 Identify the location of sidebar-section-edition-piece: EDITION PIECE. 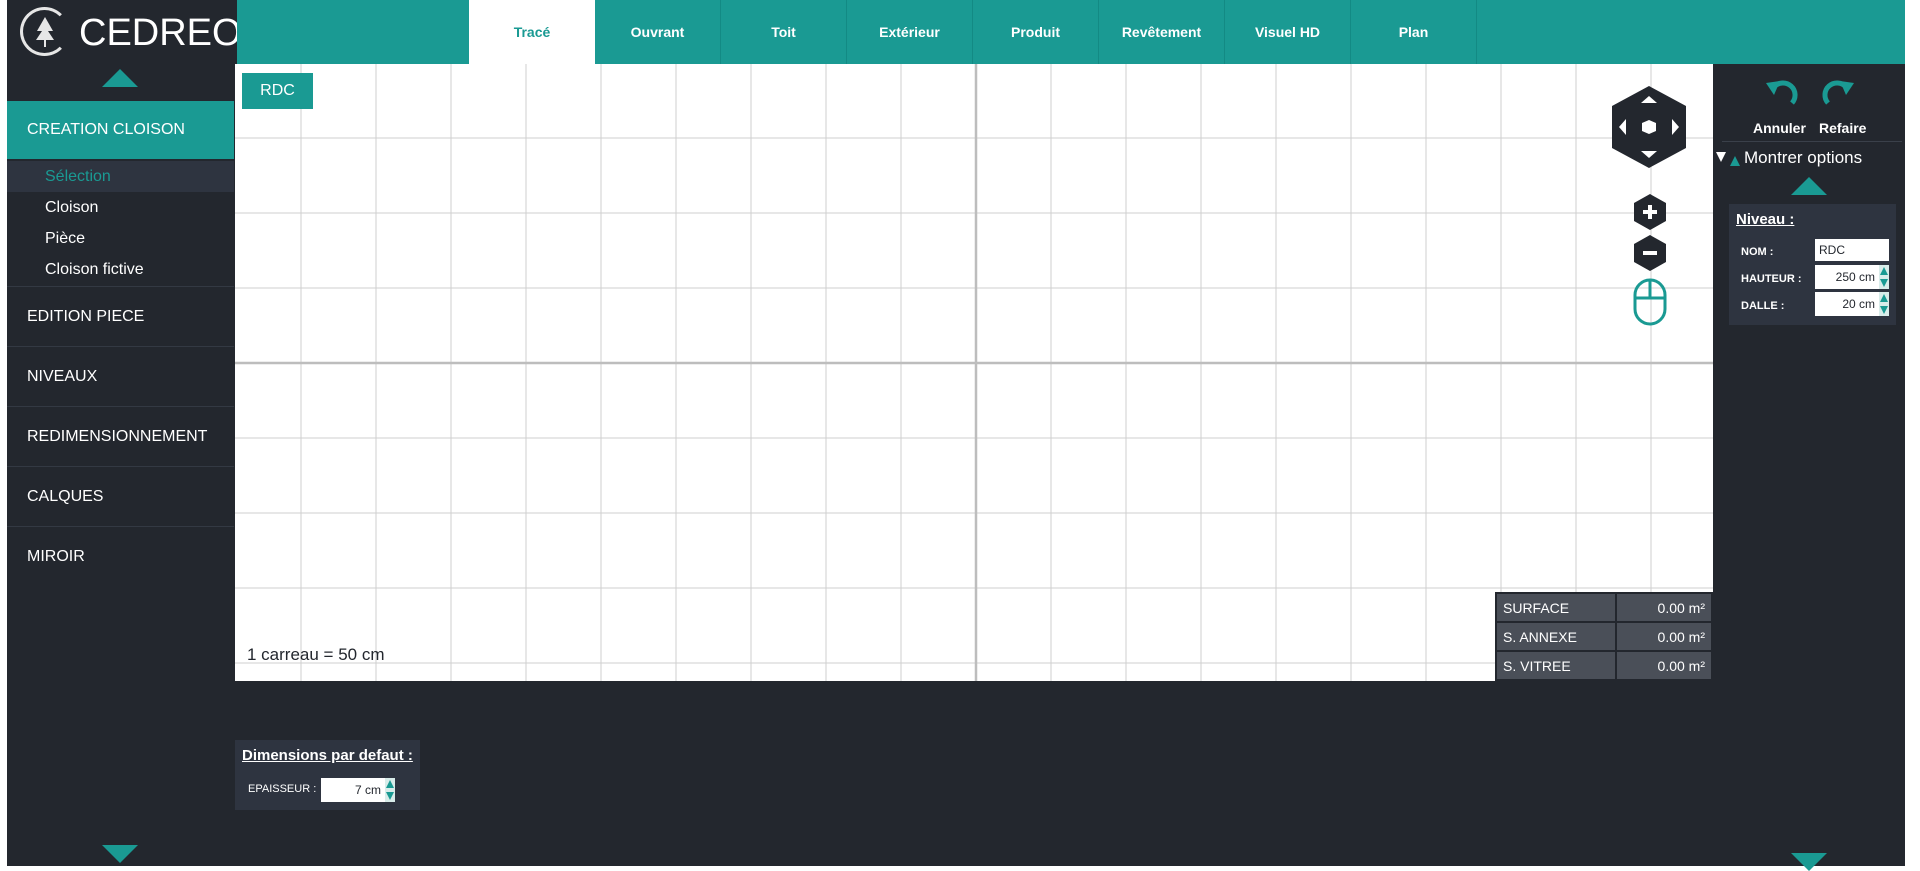
(120, 316).